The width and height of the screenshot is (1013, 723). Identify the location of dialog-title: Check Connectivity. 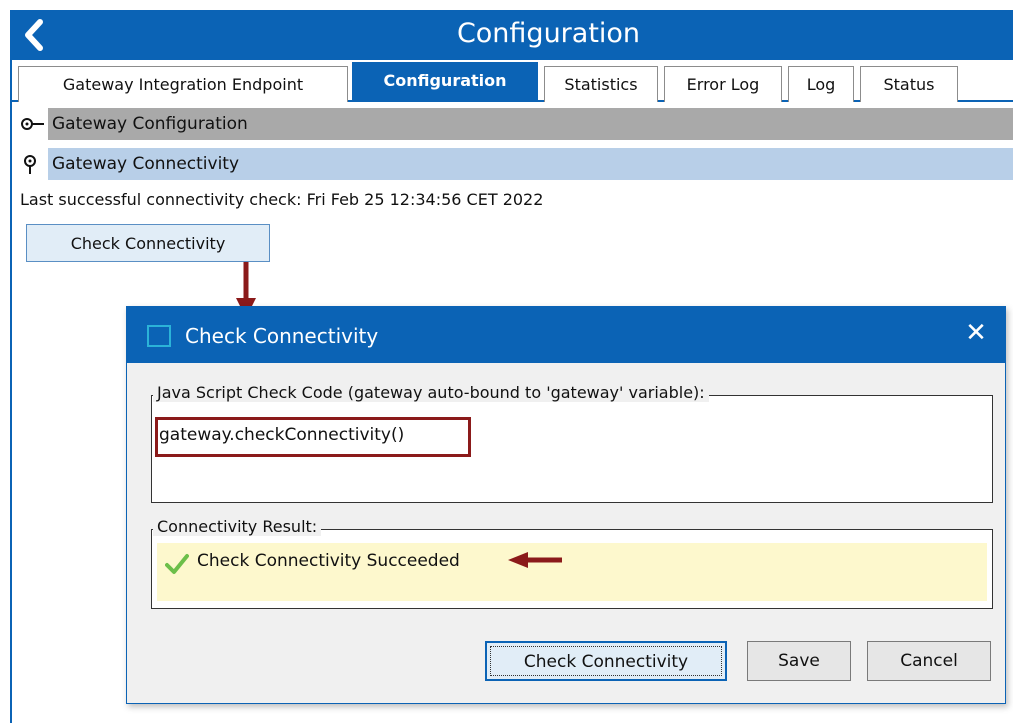
(282, 336).